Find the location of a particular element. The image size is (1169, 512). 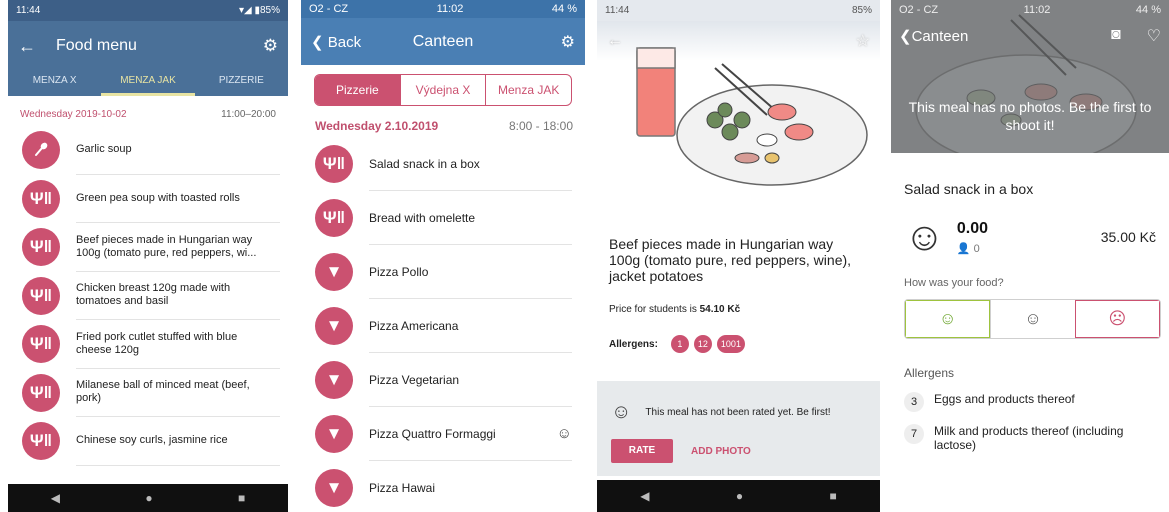

back-button: ❮Canteen is located at coordinates (933, 36).